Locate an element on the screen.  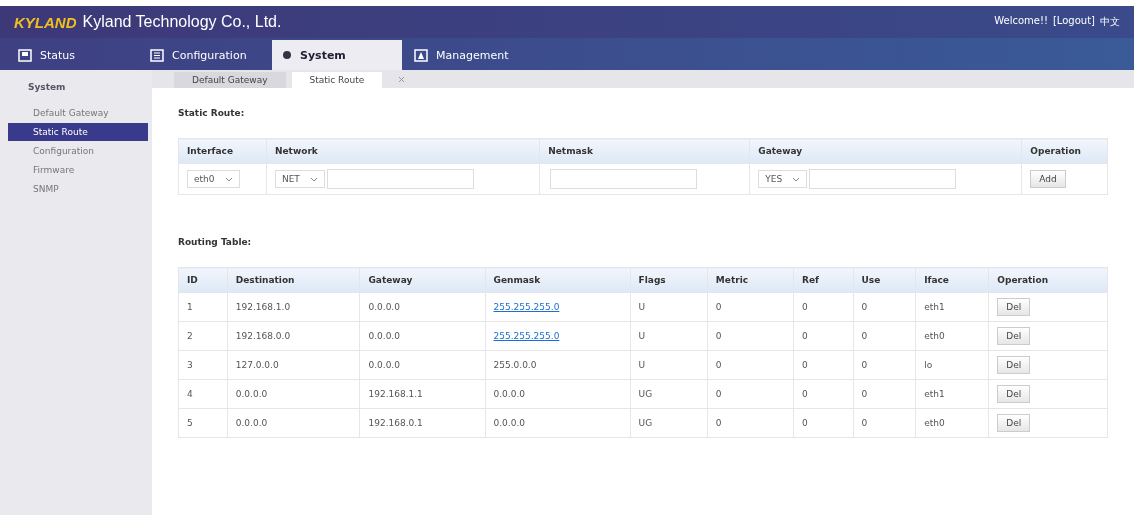
column-header: Interface is located at coordinates (222, 151).